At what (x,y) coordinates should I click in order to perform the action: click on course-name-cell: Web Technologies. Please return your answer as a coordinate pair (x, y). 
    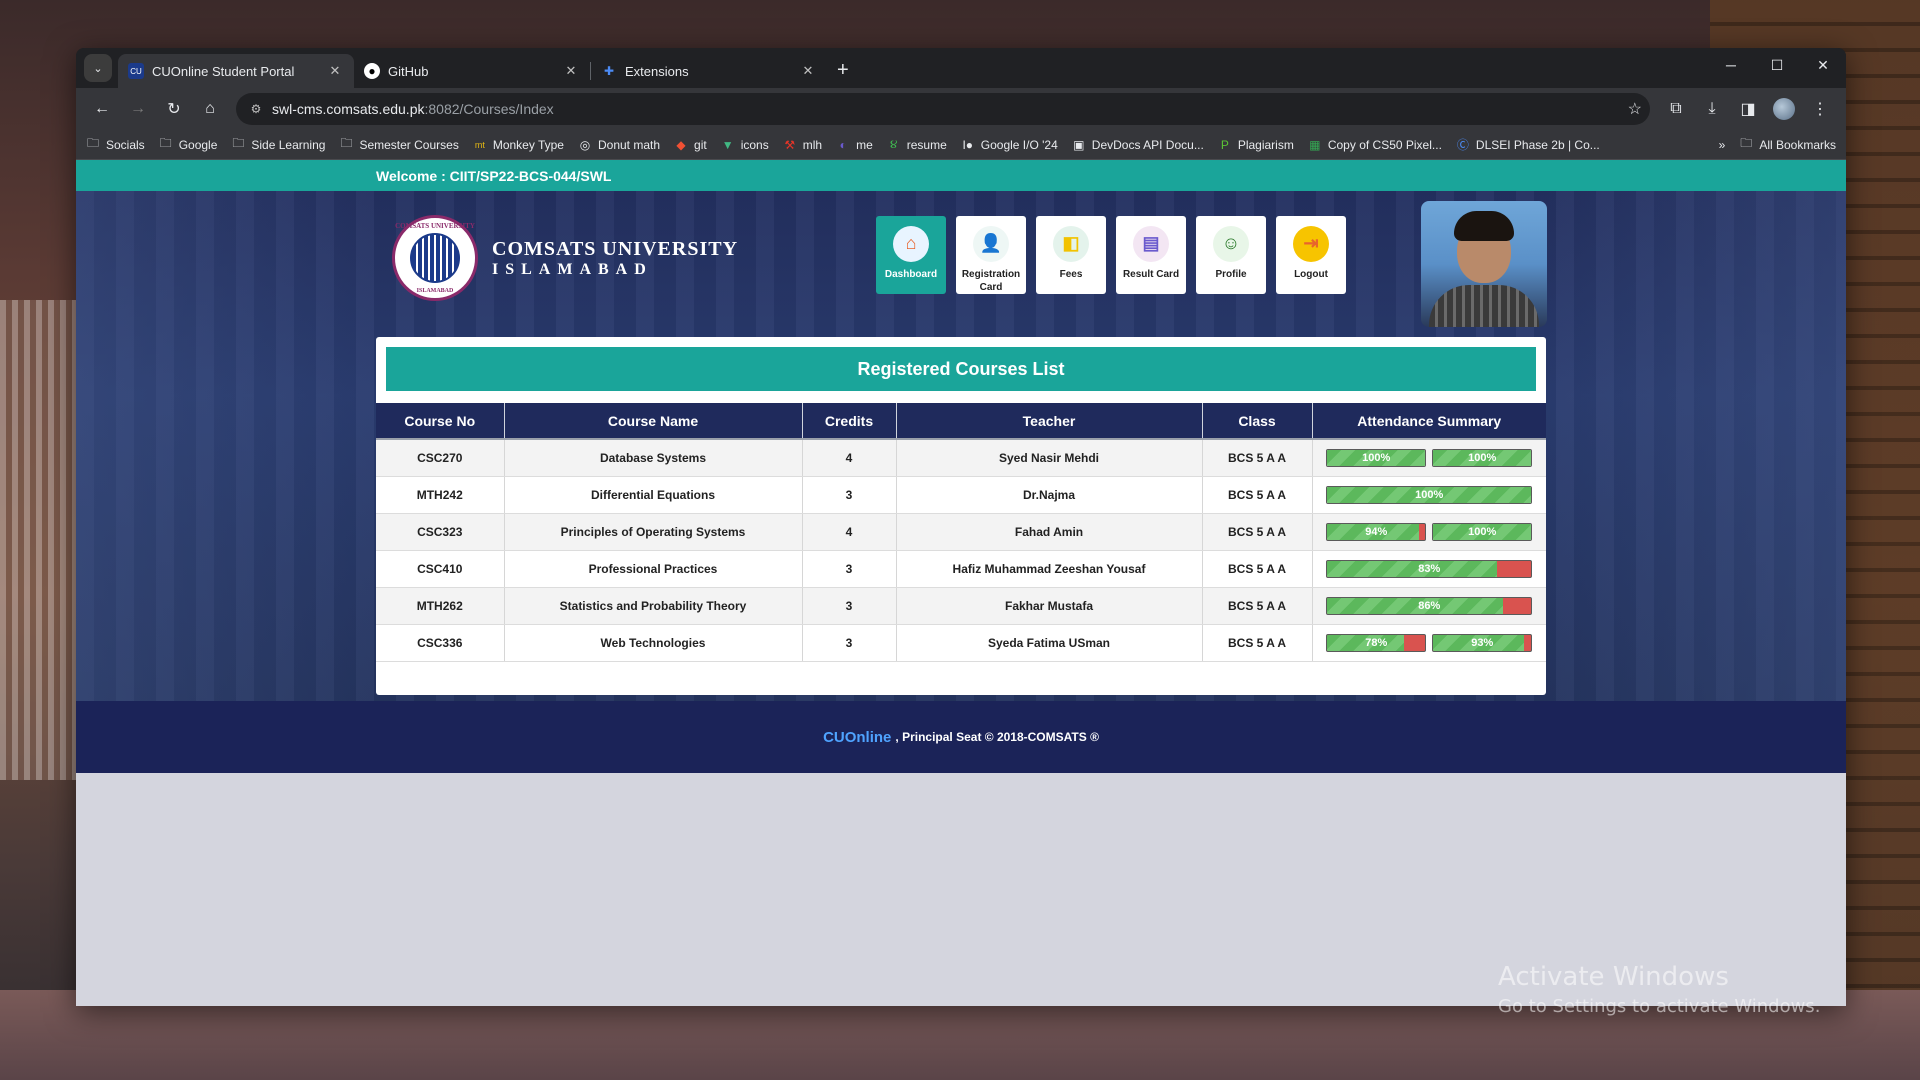
    Looking at the image, I should click on (653, 643).